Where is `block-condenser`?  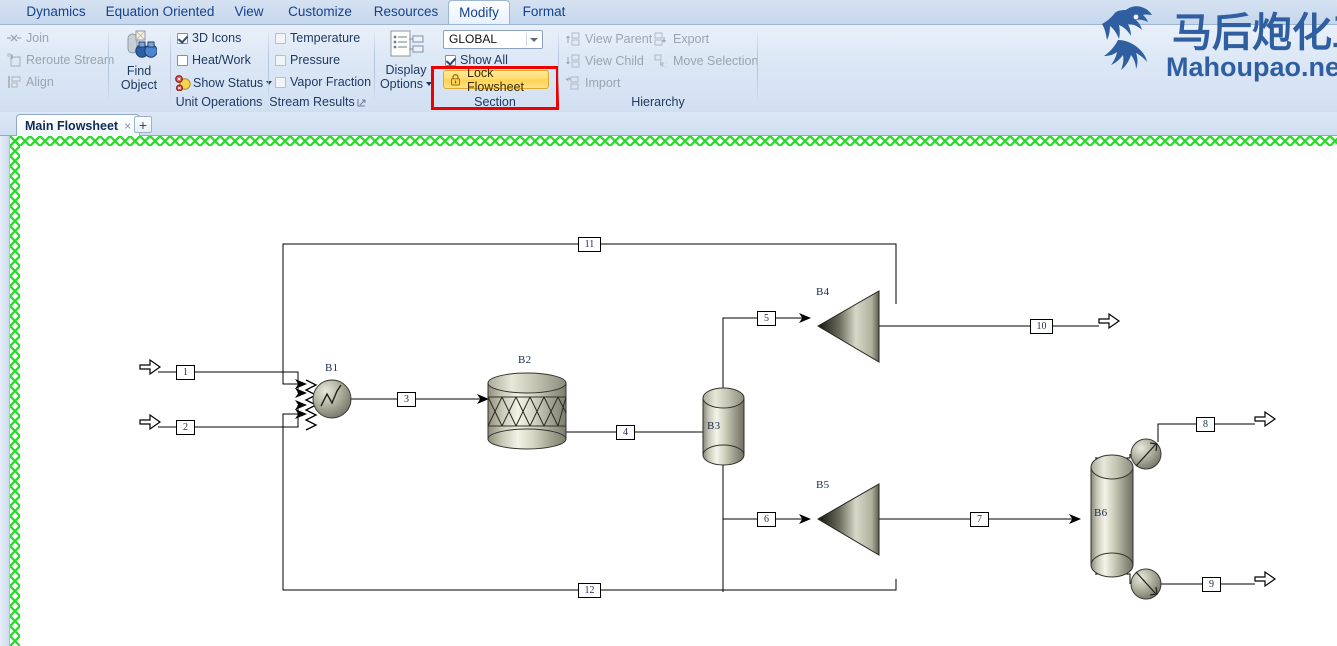
block-condenser is located at coordinates (1146, 454).